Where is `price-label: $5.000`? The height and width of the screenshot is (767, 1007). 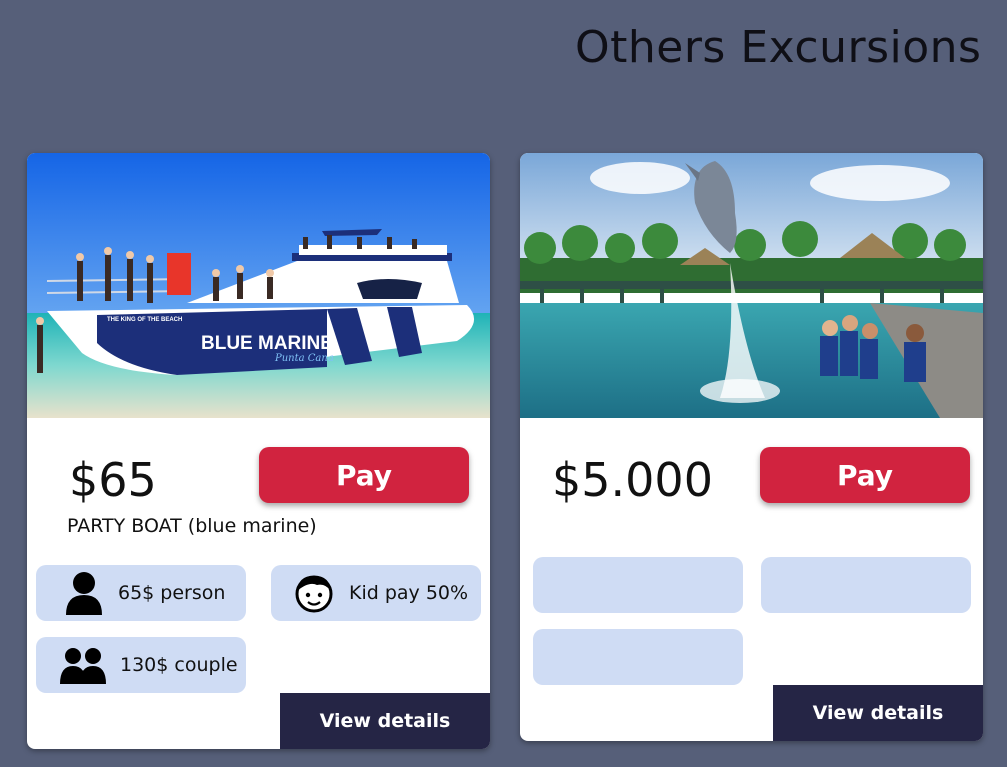
price-label: $5.000 is located at coordinates (632, 480).